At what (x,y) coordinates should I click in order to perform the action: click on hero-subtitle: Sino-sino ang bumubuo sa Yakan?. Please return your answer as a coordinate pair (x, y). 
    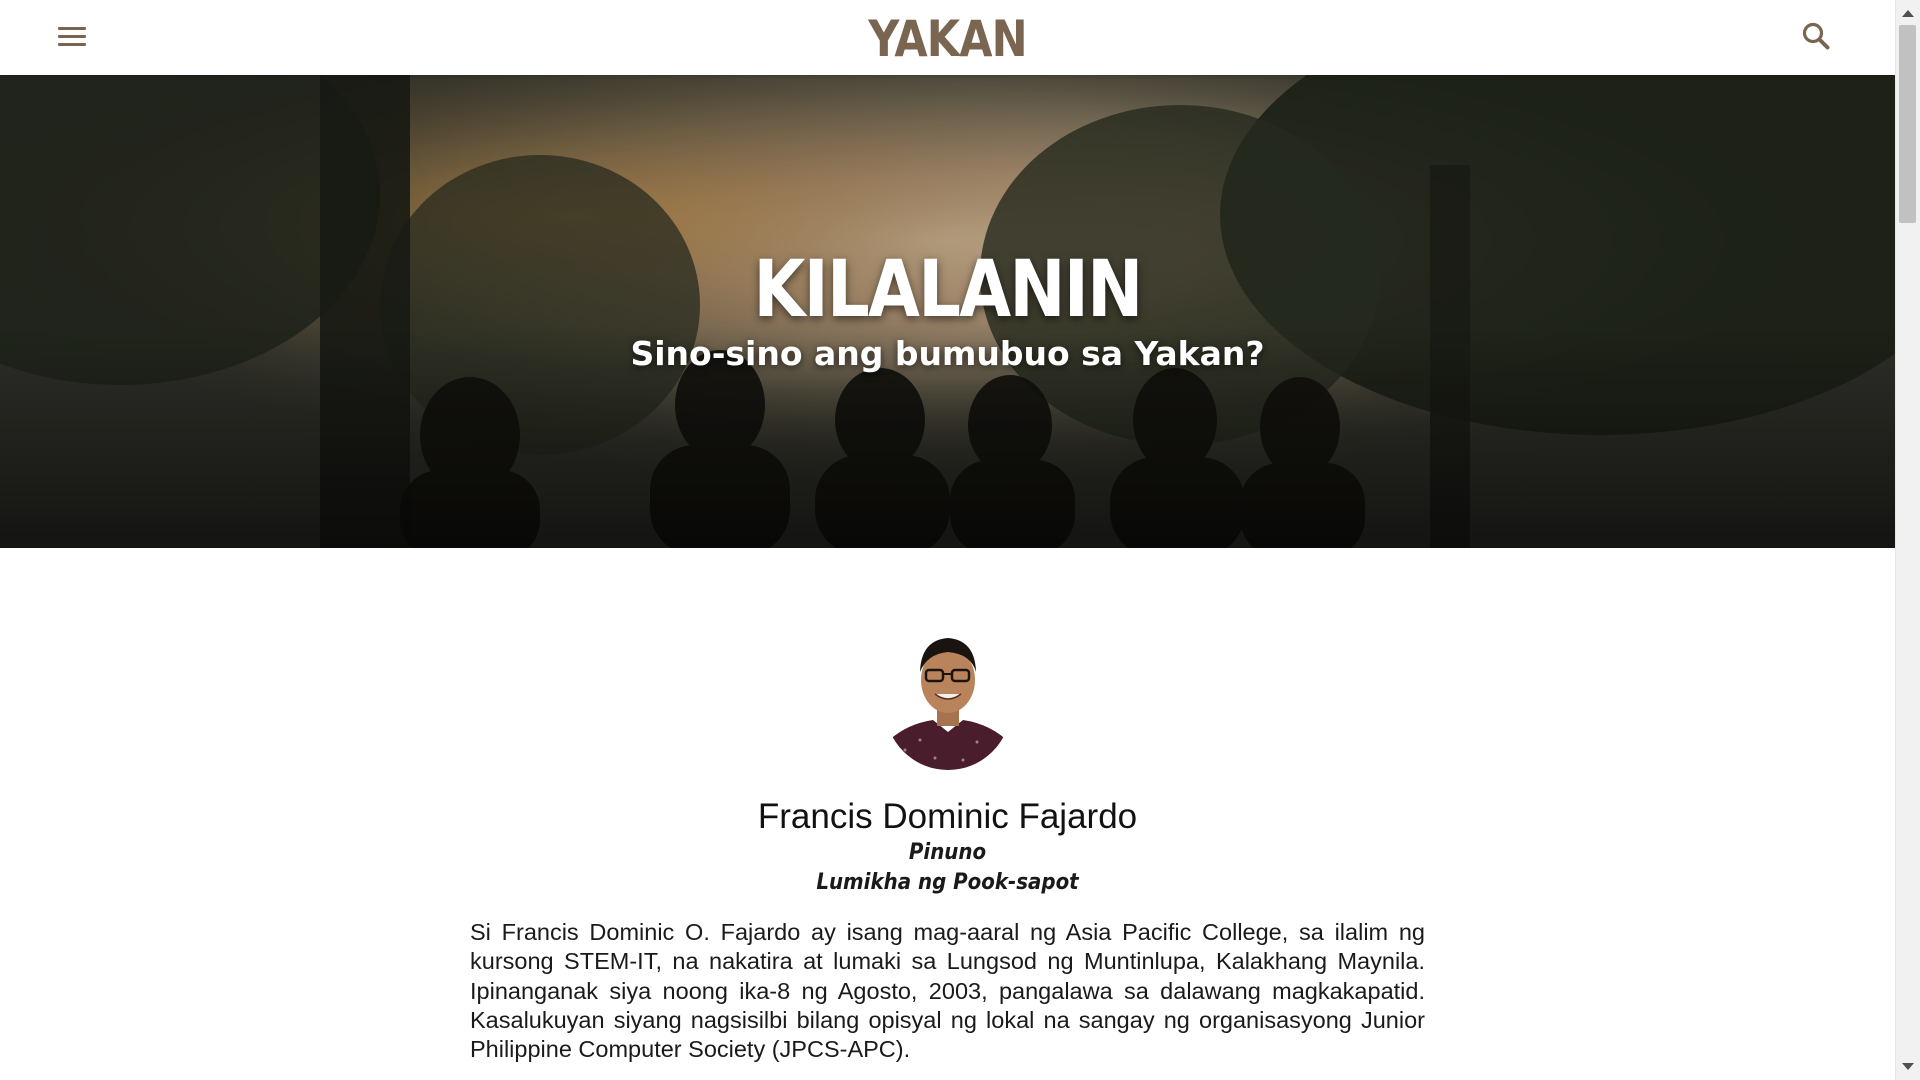
    Looking at the image, I should click on (947, 353).